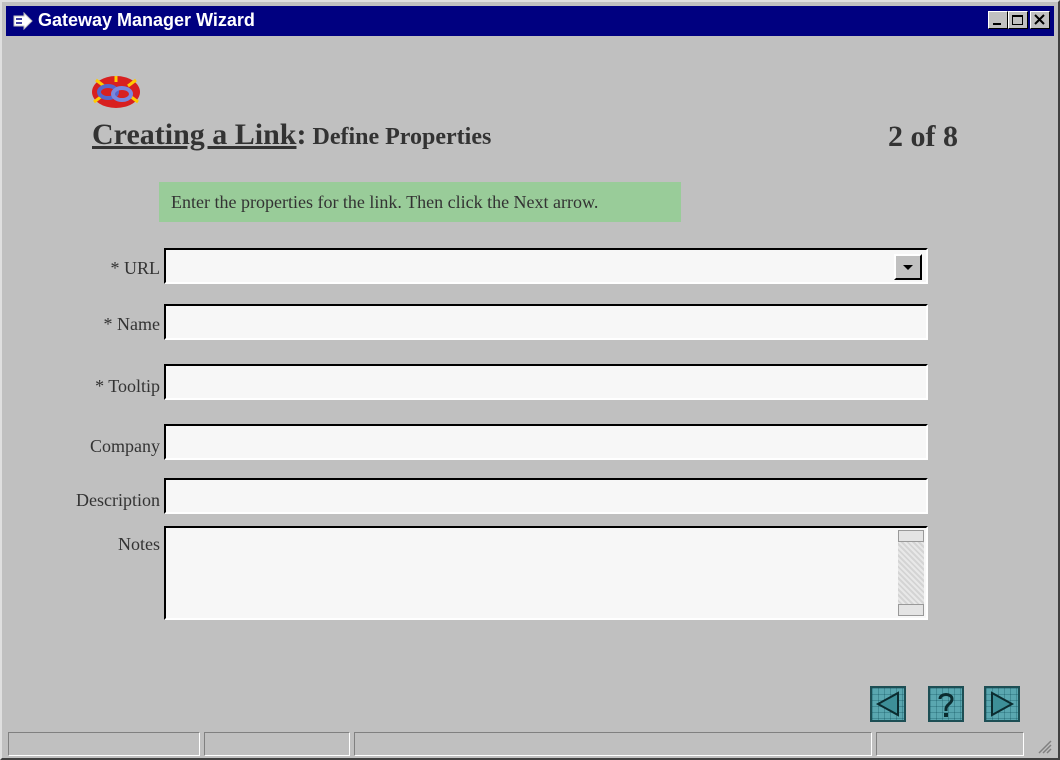 Image resolution: width=1060 pixels, height=760 pixels. I want to click on notes-scrollbar, so click(911, 573).